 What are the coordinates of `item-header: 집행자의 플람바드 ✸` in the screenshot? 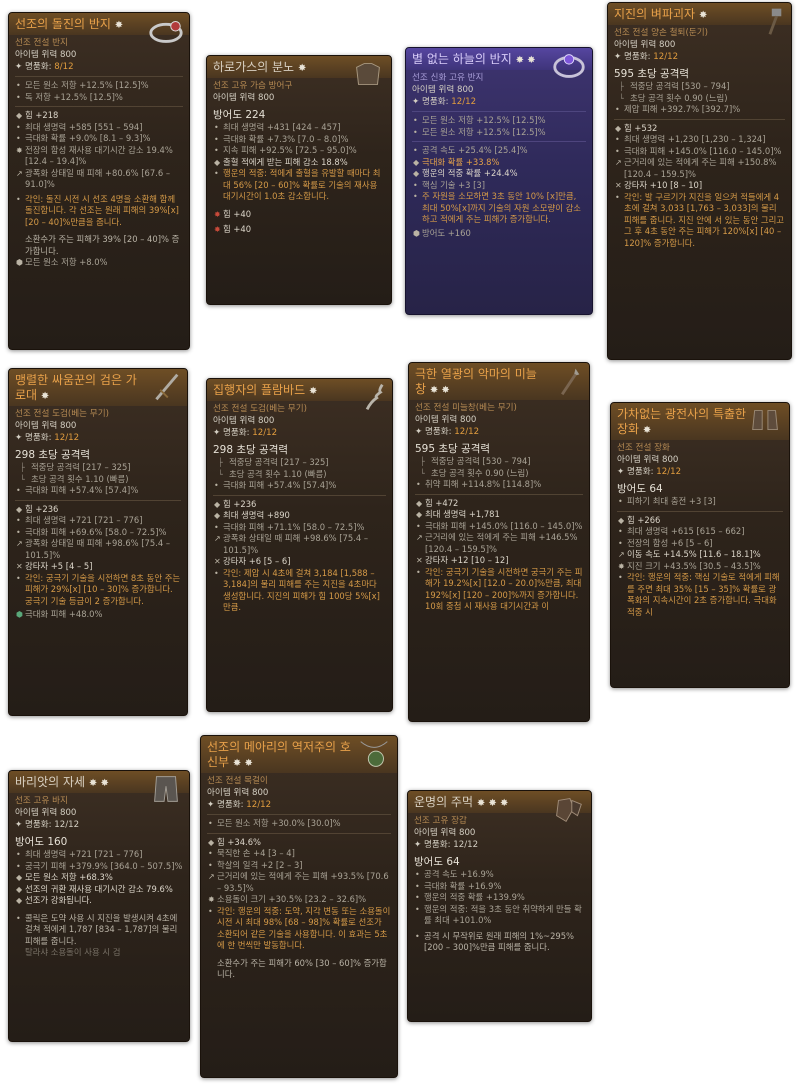 It's located at (299, 395).